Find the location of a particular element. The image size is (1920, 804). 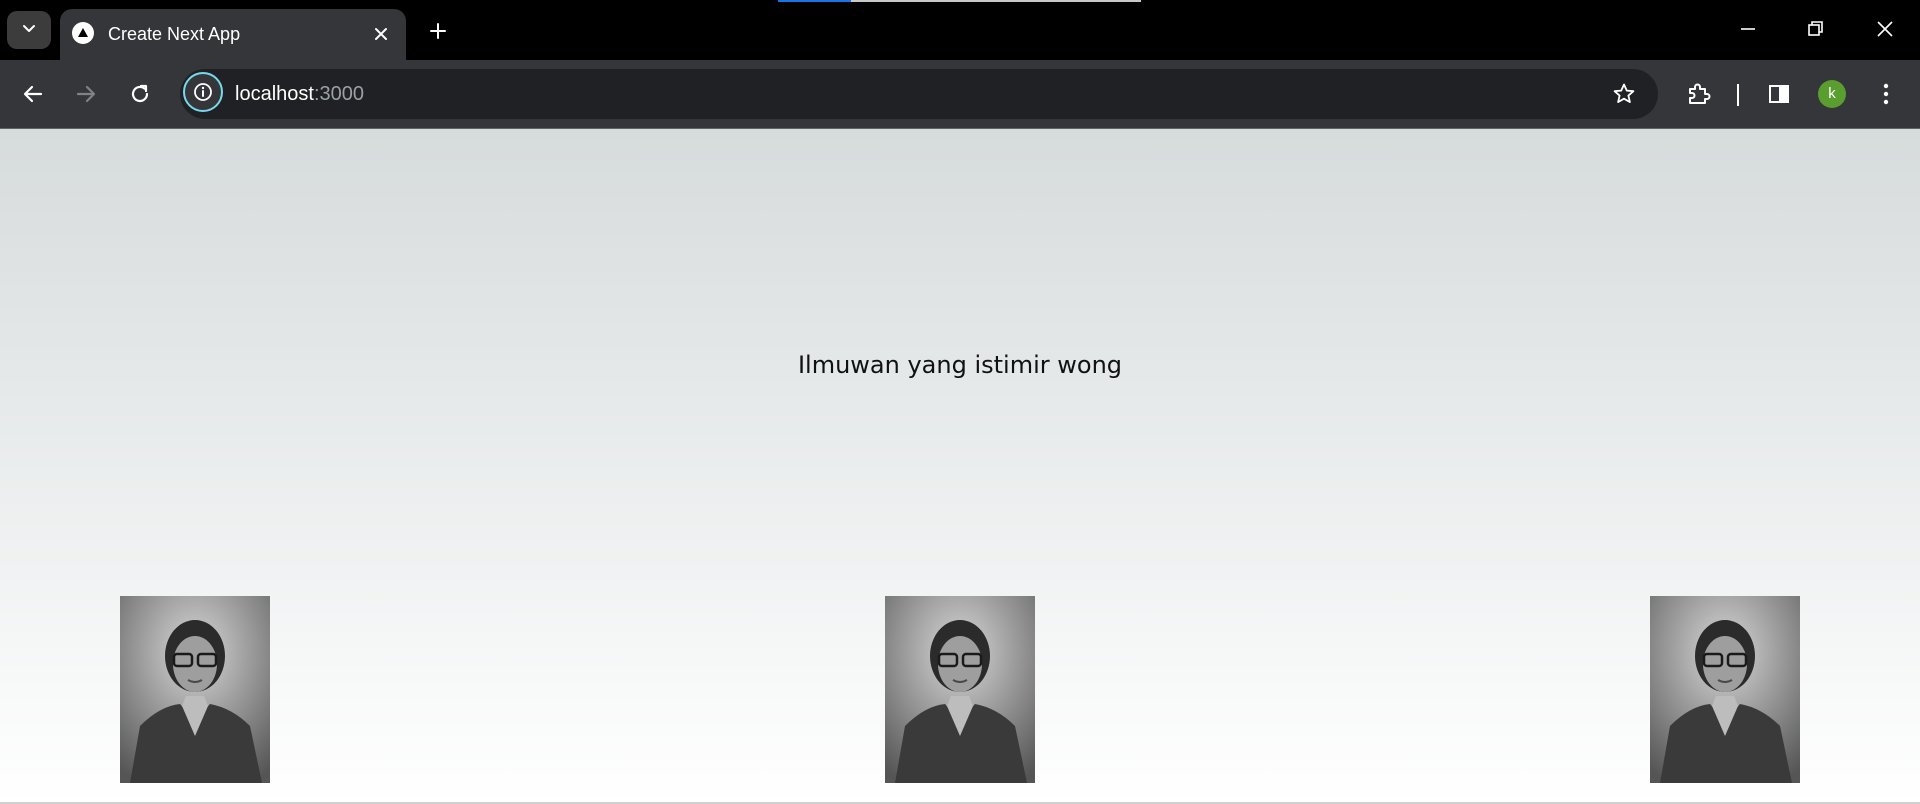

close-window-icon is located at coordinates (1885, 29).